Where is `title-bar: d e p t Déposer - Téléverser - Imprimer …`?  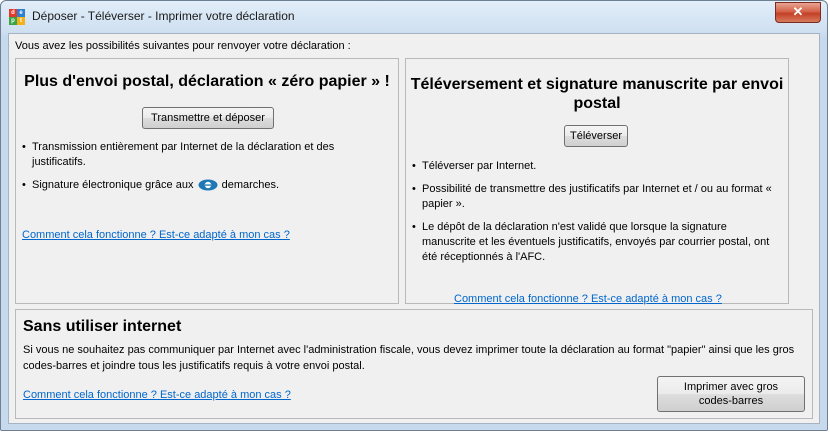 title-bar: d e p t Déposer - Téléverser - Imprimer … is located at coordinates (414, 17).